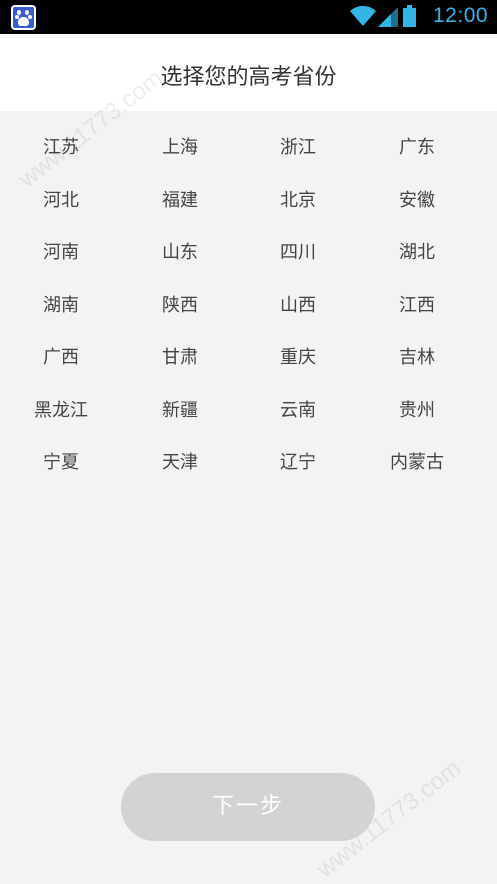  Describe the element at coordinates (417, 201) in the screenshot. I see `province-option: 安徽` at that location.